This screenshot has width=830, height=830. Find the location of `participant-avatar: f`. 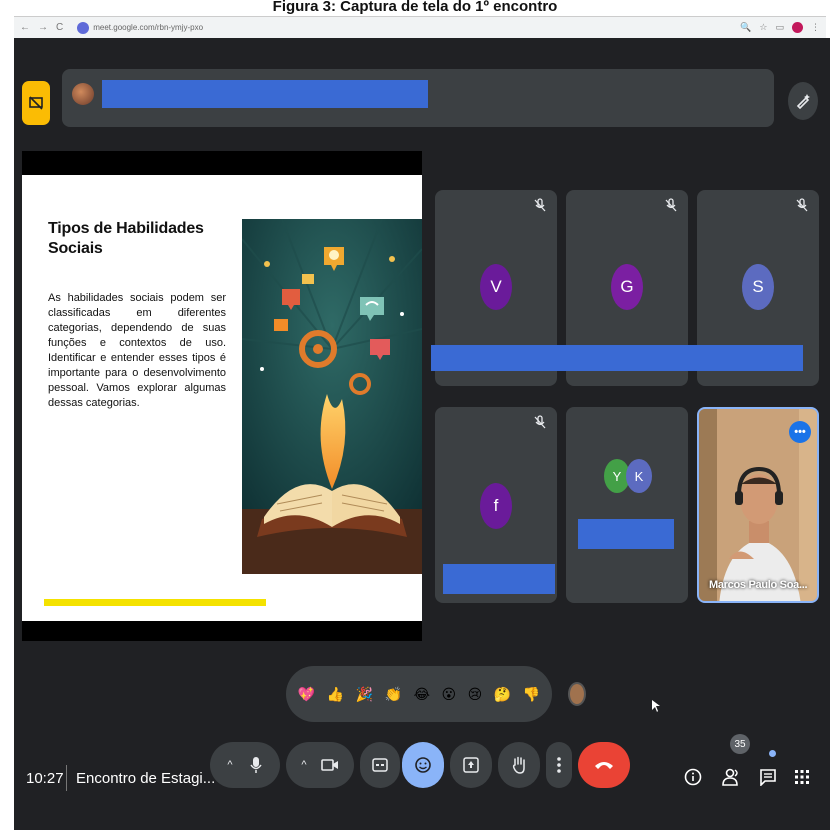

participant-avatar: f is located at coordinates (496, 506).